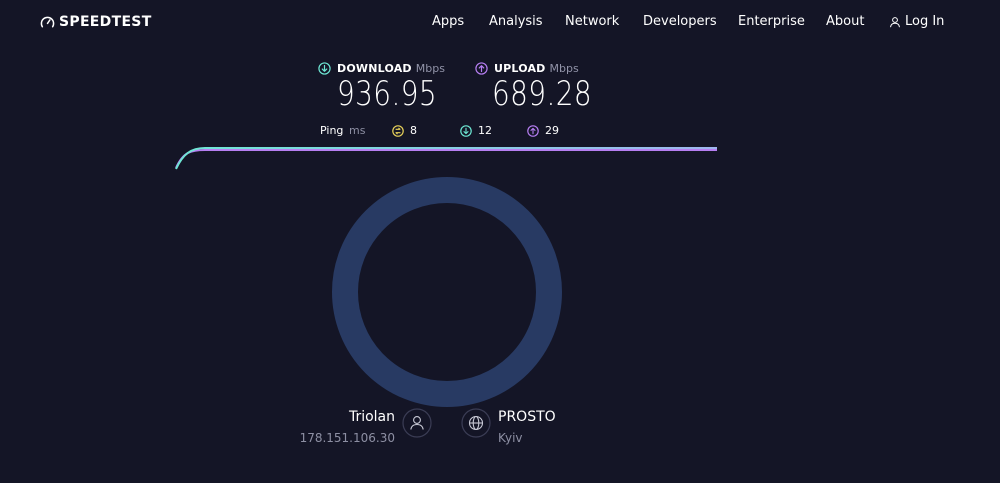  I want to click on ping-label: Ping, so click(332, 130).